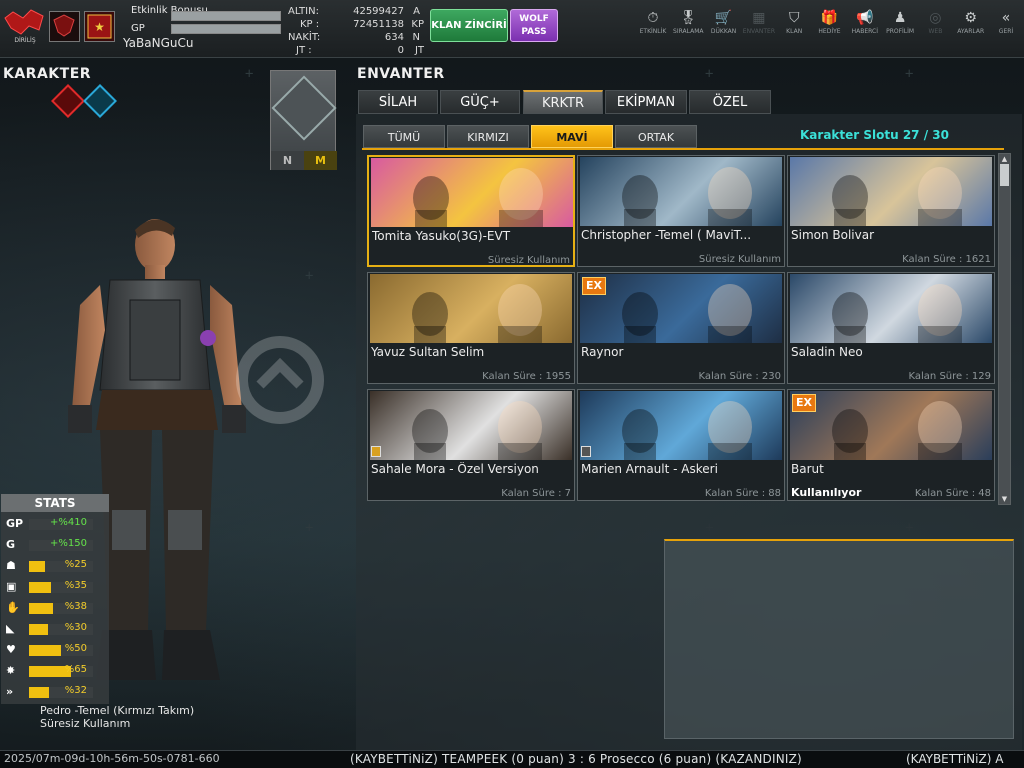 The image size is (1024, 768). What do you see at coordinates (75, 627) in the screenshot?
I see `stat-value: %30` at bounding box center [75, 627].